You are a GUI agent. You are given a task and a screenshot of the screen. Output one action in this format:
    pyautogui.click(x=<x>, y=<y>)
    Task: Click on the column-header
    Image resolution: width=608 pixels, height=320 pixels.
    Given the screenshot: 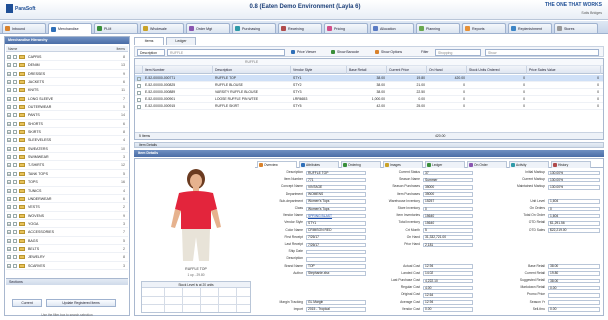 What is the action you would take?
    pyautogui.click(x=139, y=70)
    